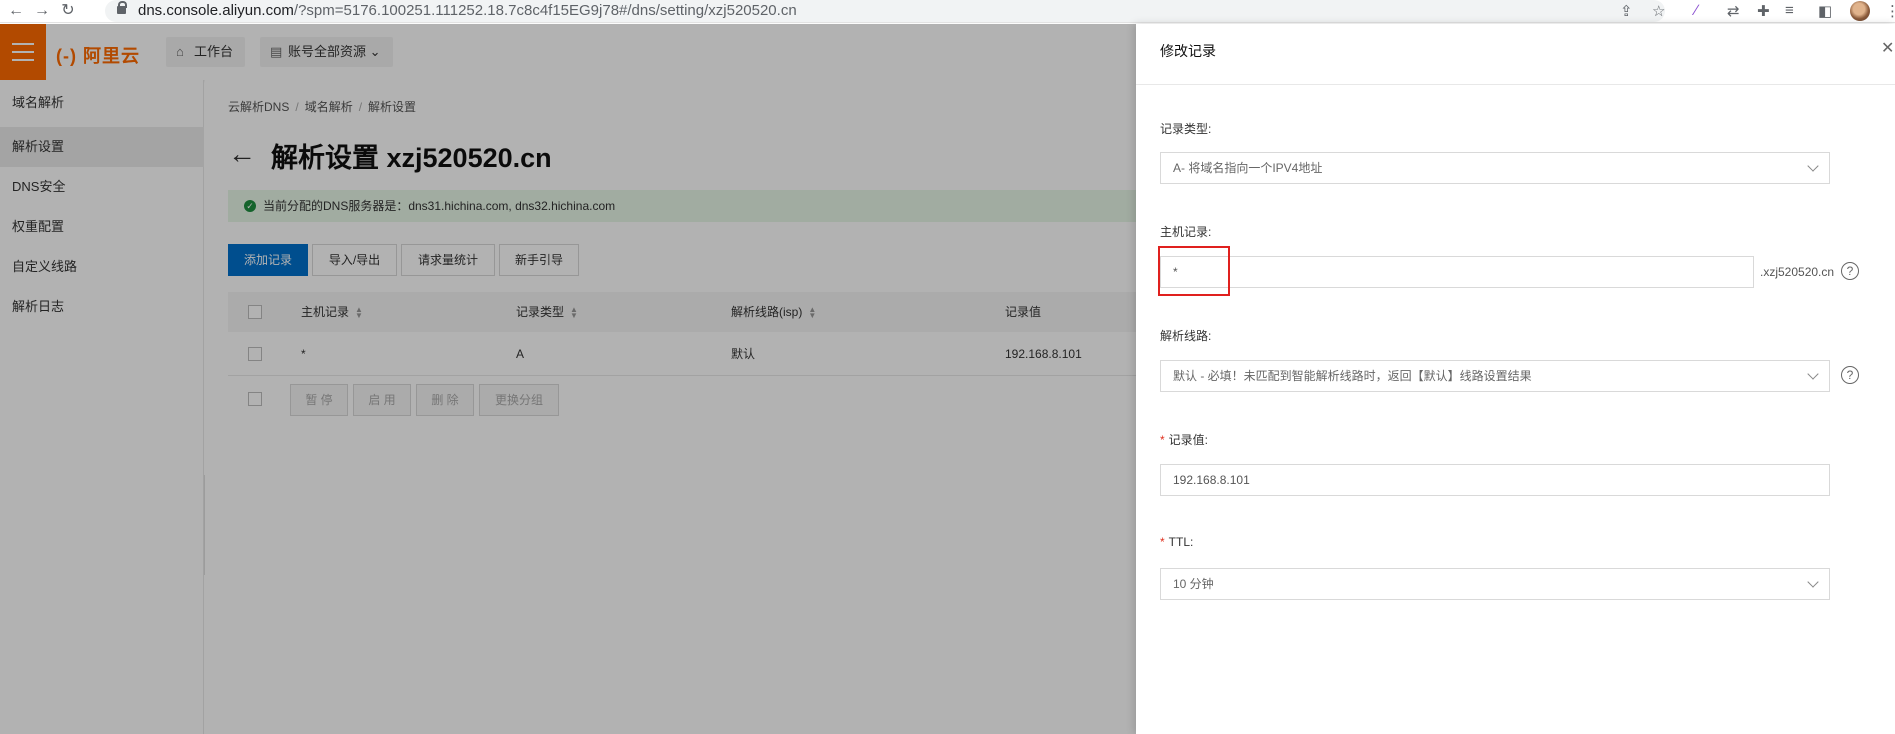 This screenshot has width=1895, height=734. What do you see at coordinates (1789, 10) in the screenshot?
I see `media-icon: ≡` at bounding box center [1789, 10].